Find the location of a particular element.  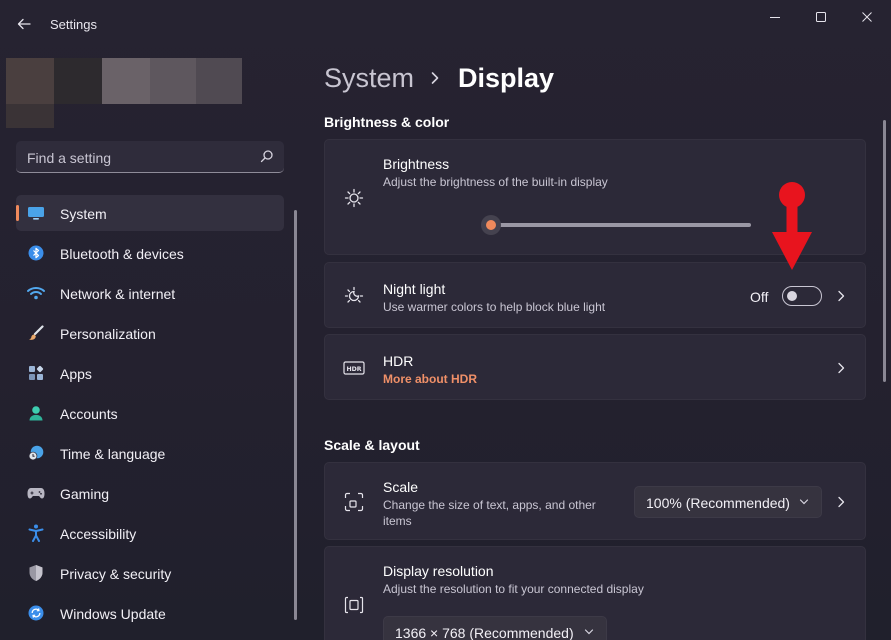

sun-icon is located at coordinates (354, 198).